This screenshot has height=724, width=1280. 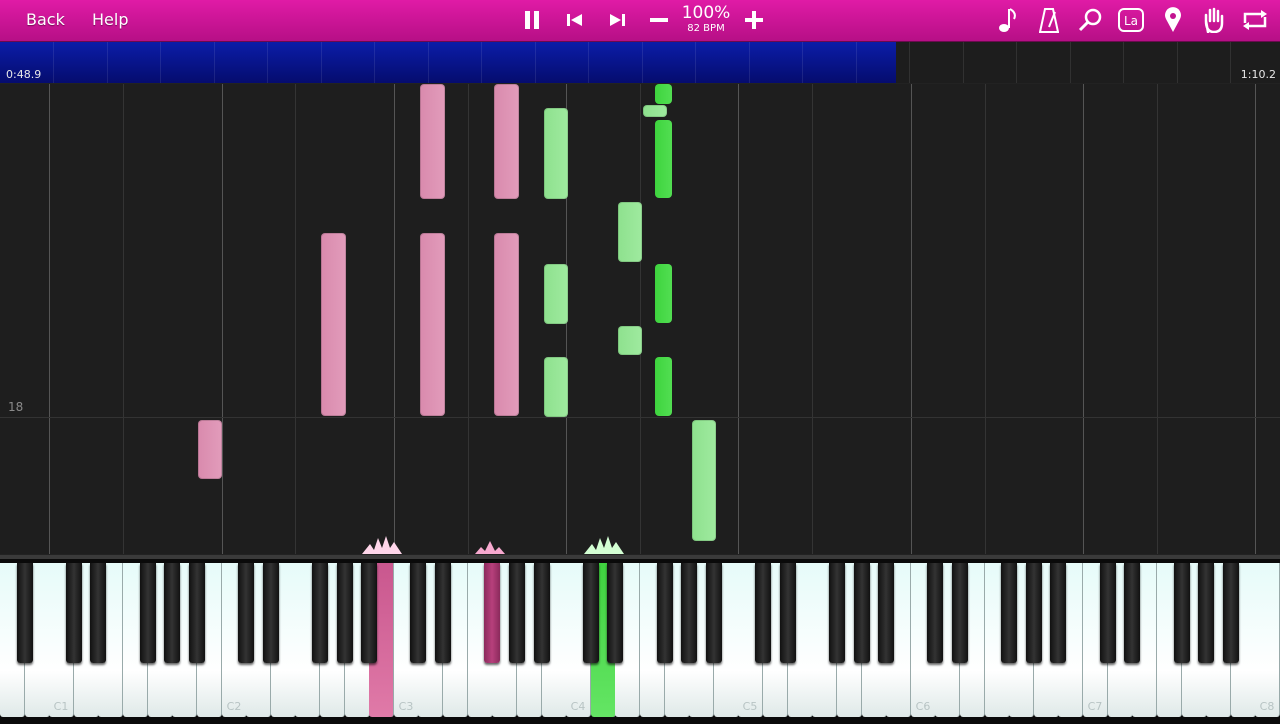 I want to click on bpm-value: 82 BPM, so click(x=706, y=28).